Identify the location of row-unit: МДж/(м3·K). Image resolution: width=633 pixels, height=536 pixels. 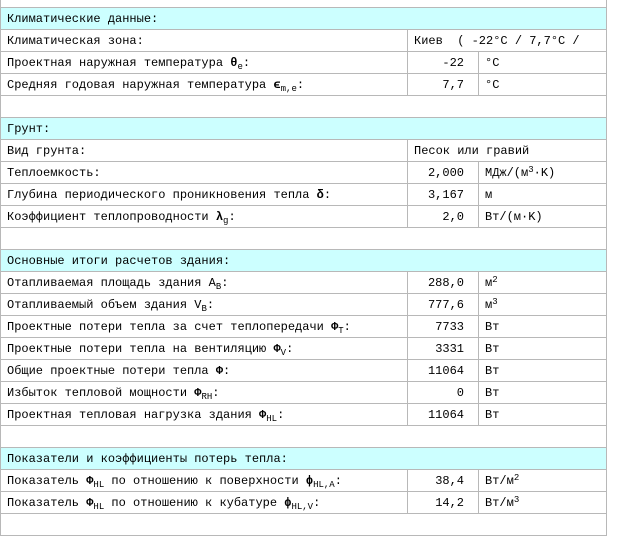
(542, 172).